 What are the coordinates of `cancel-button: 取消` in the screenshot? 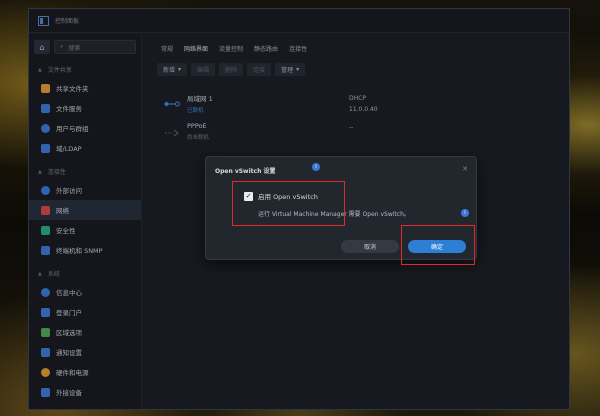 It's located at (370, 246).